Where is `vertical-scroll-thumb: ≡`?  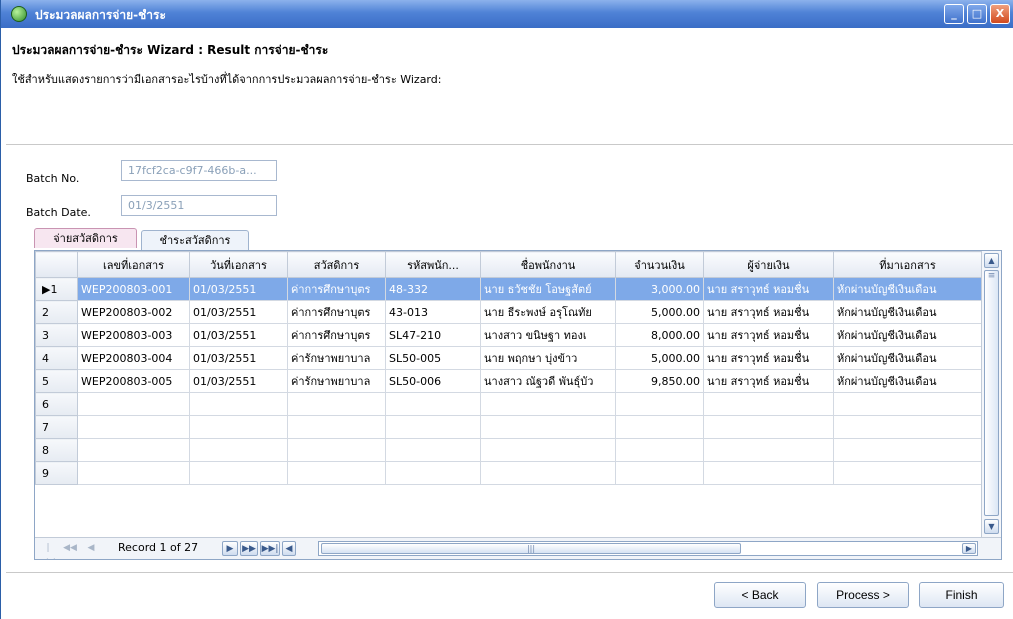 vertical-scroll-thumb: ≡ is located at coordinates (991, 393).